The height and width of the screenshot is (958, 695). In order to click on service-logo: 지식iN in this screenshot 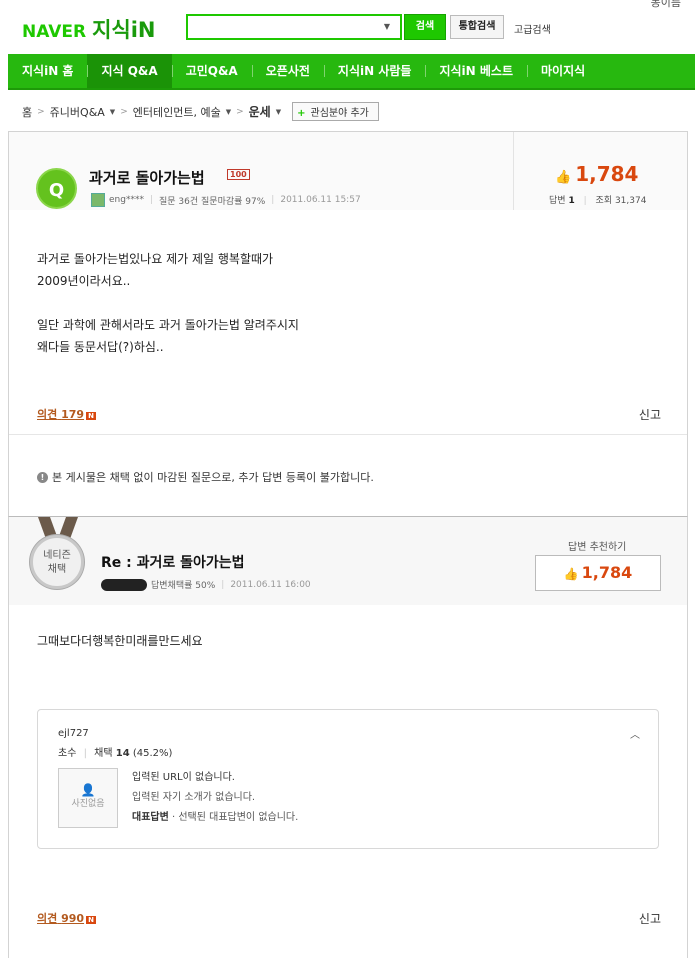, I will do `click(123, 29)`.